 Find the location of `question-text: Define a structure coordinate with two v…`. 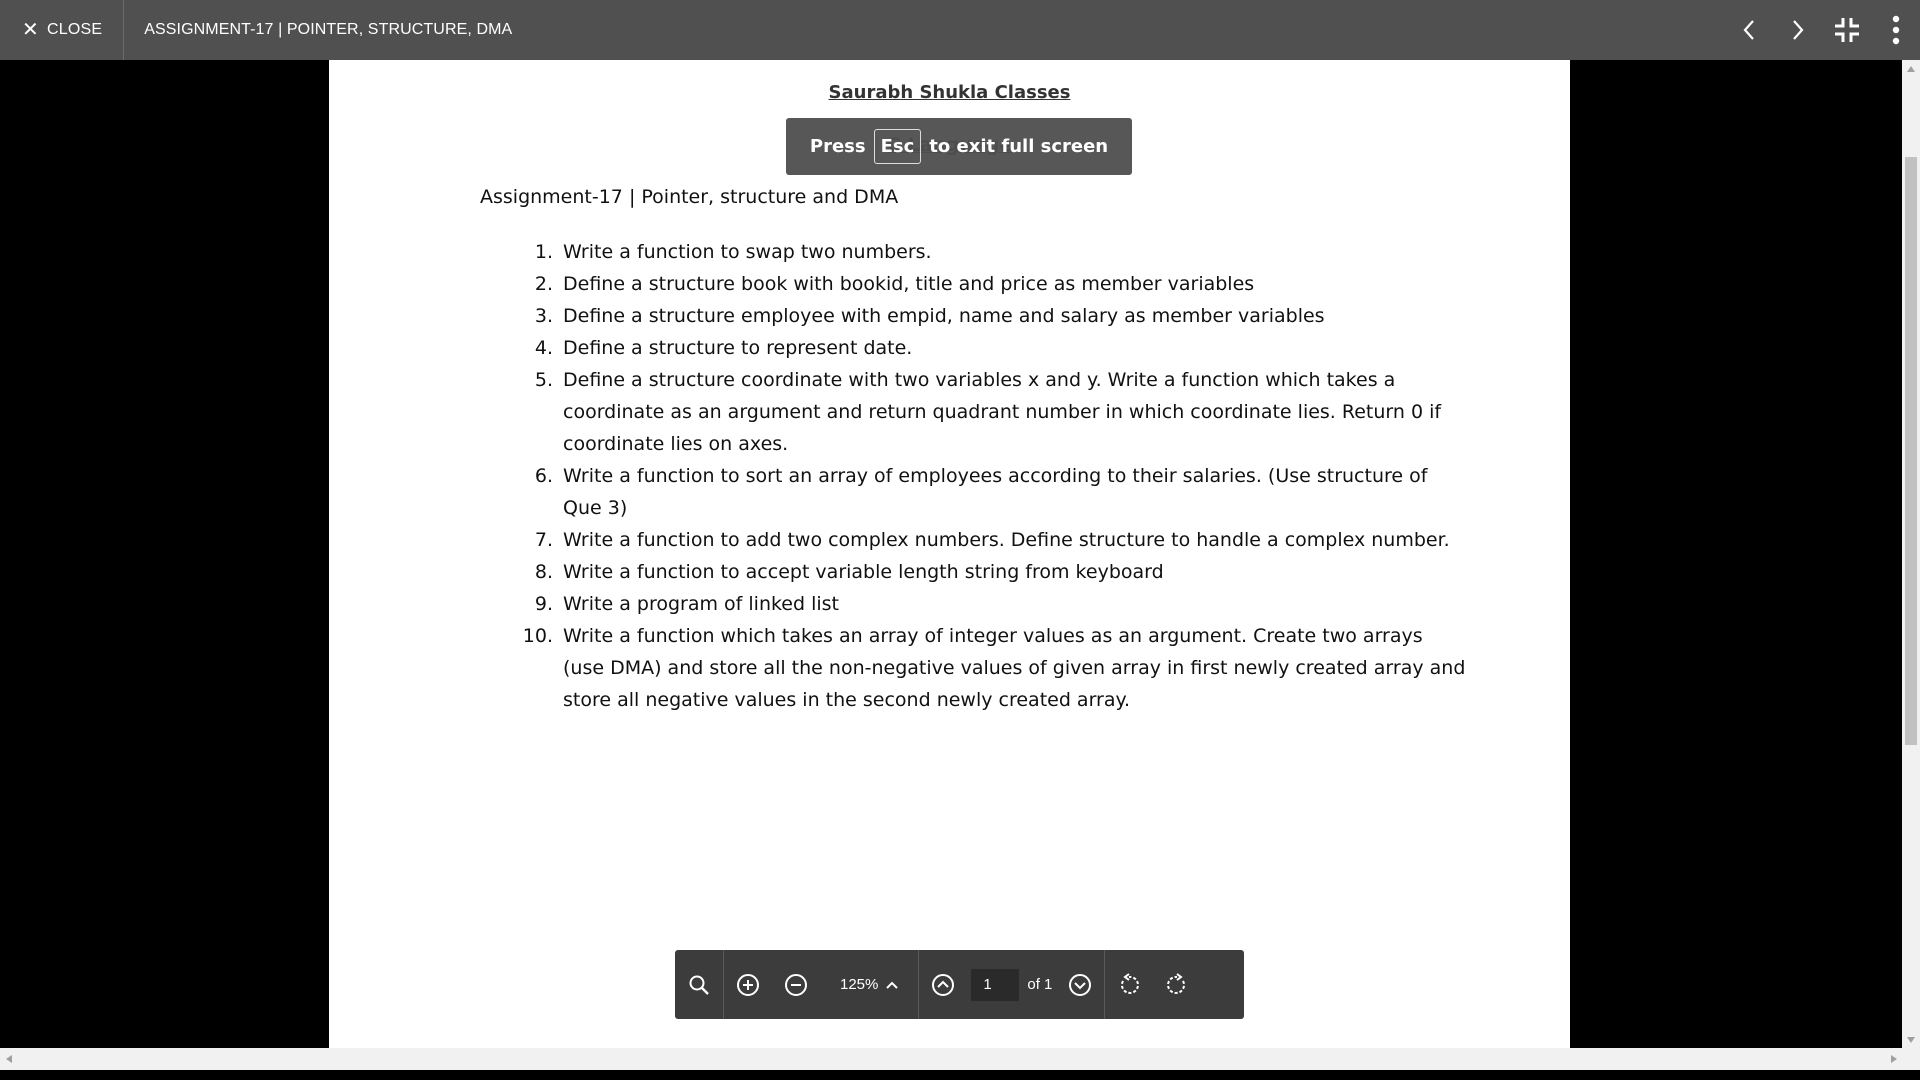

question-text: Define a structure coordinate with two v… is located at coordinates (1002, 412).